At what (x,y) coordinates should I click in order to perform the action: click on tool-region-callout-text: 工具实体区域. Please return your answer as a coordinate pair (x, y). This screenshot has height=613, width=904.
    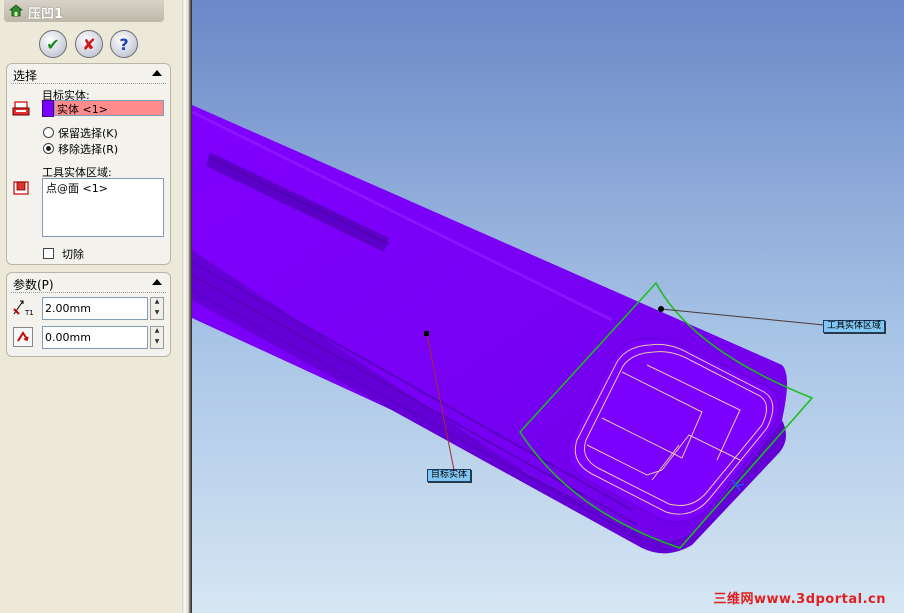
    Looking at the image, I should click on (854, 326).